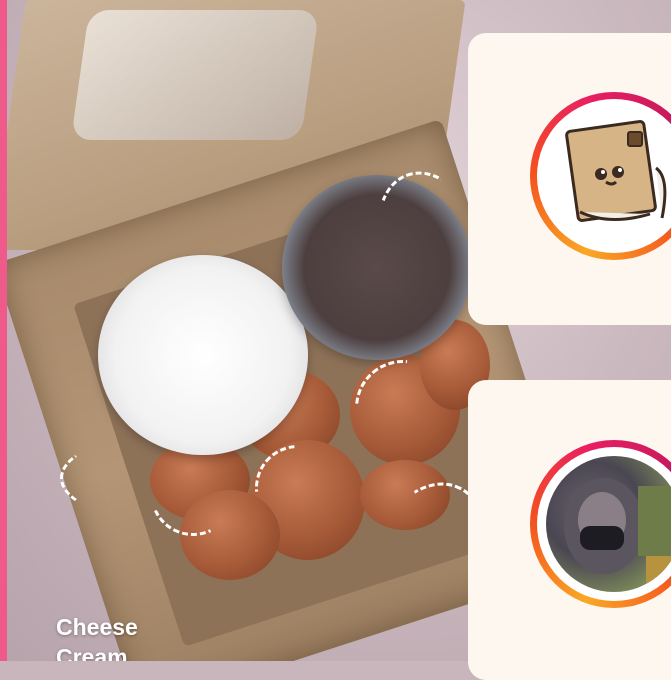 The image size is (671, 680). I want to click on profile-photo-person-icon, so click(617, 535).